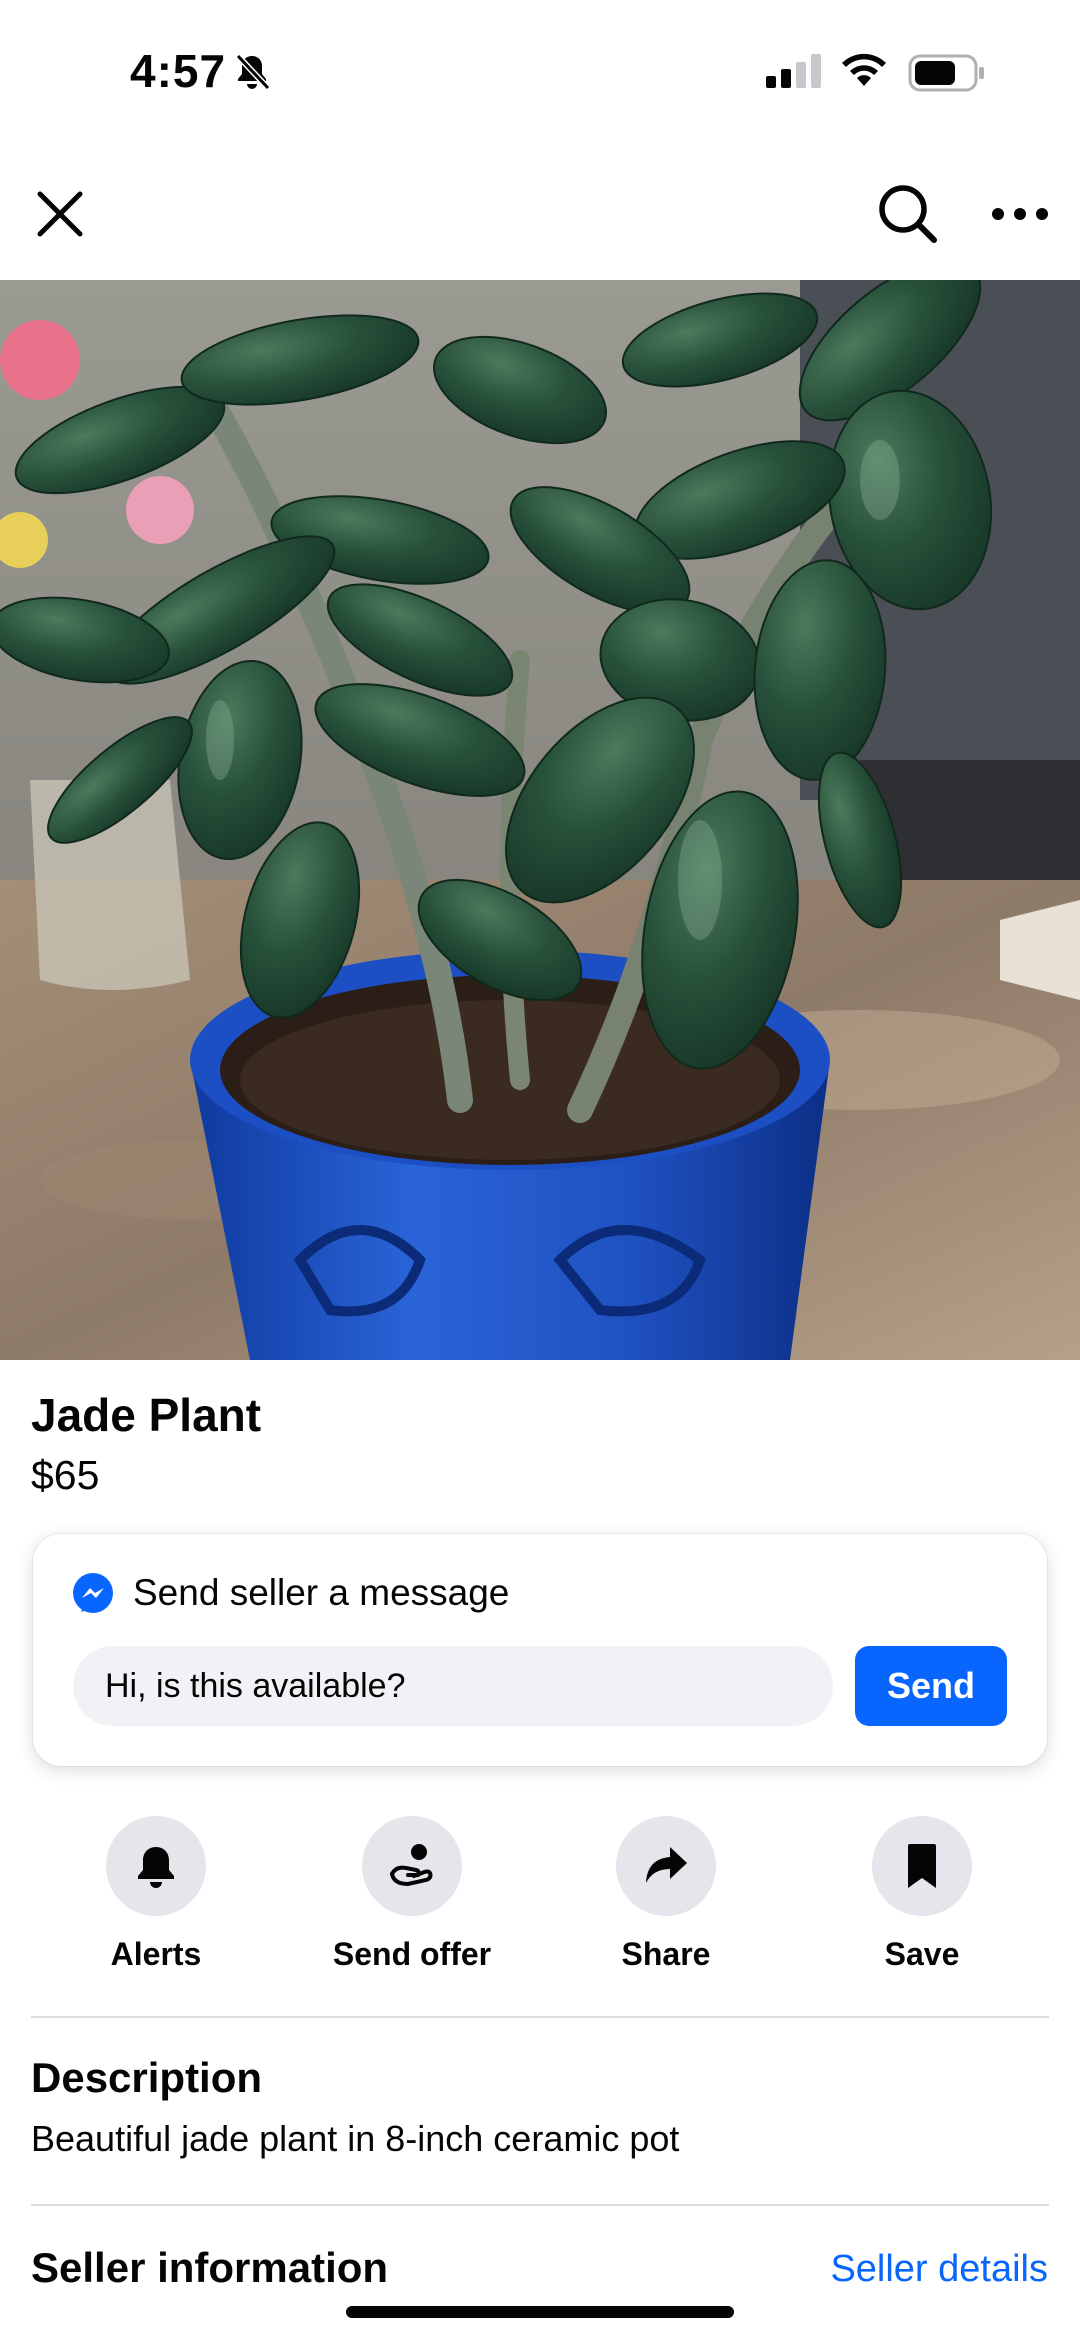 The height and width of the screenshot is (2340, 1080). I want to click on bell-icon, so click(156, 1867).